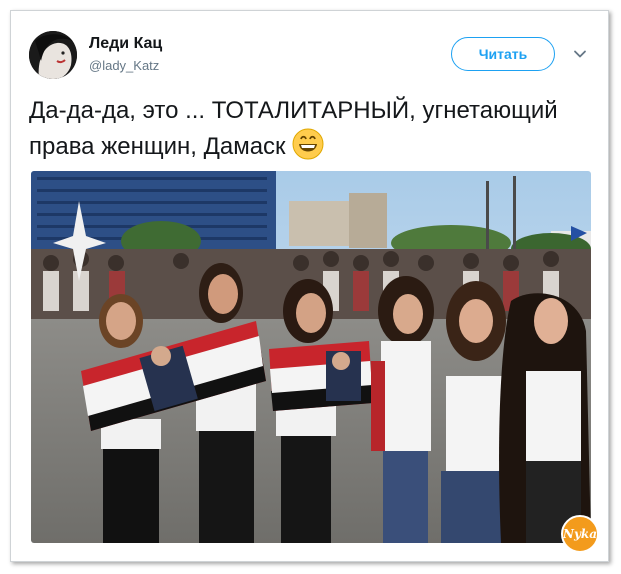 The height and width of the screenshot is (574, 621). Describe the element at coordinates (308, 144) in the screenshot. I see `grinning-face-icon` at that location.